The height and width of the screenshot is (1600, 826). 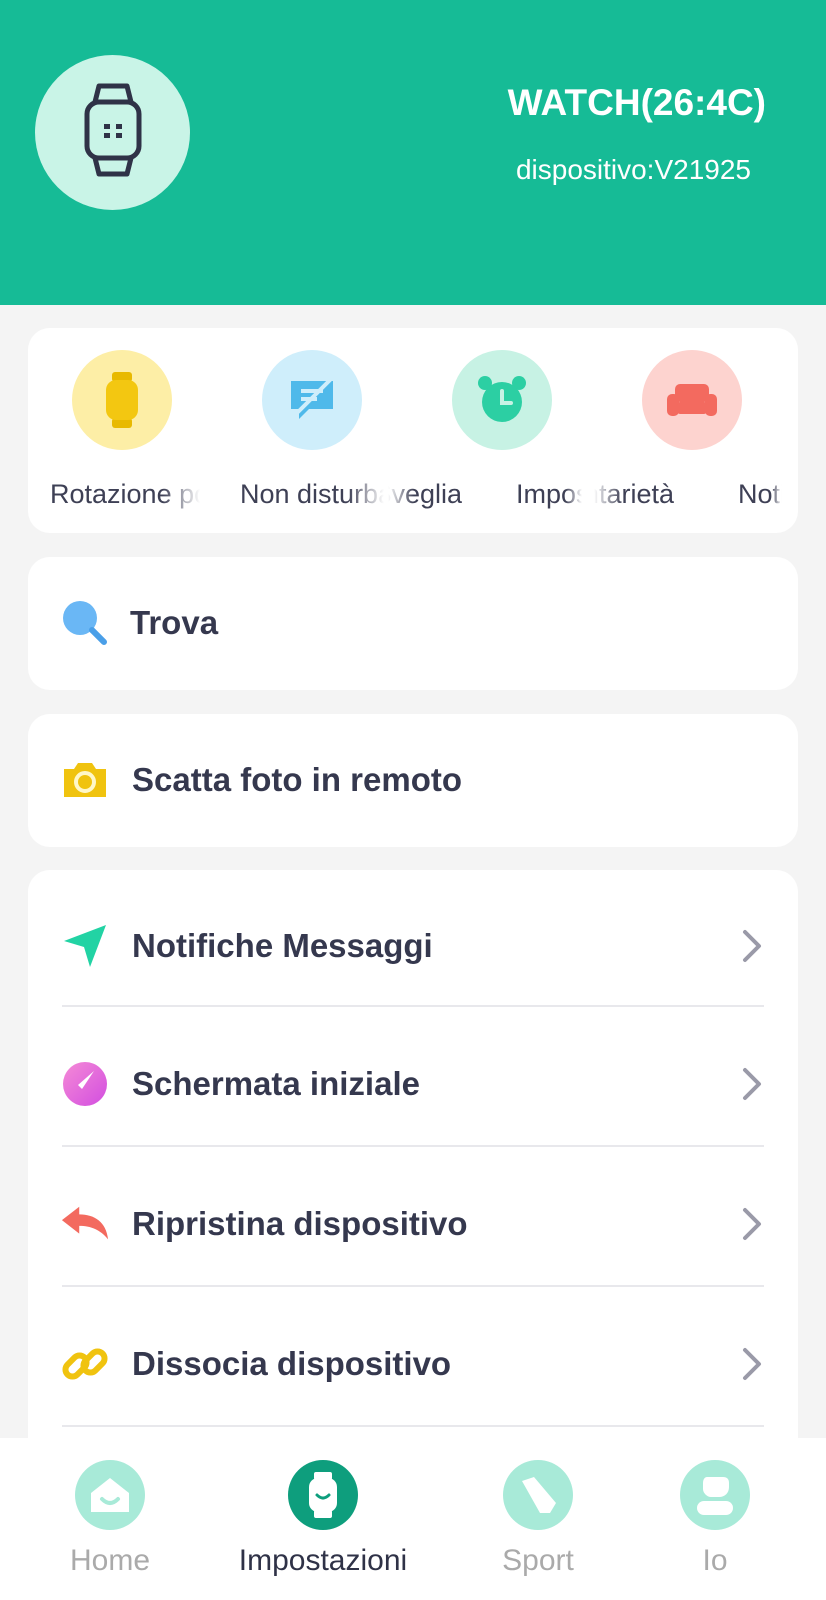 What do you see at coordinates (312, 400) in the screenshot?
I see `no-message-icon` at bounding box center [312, 400].